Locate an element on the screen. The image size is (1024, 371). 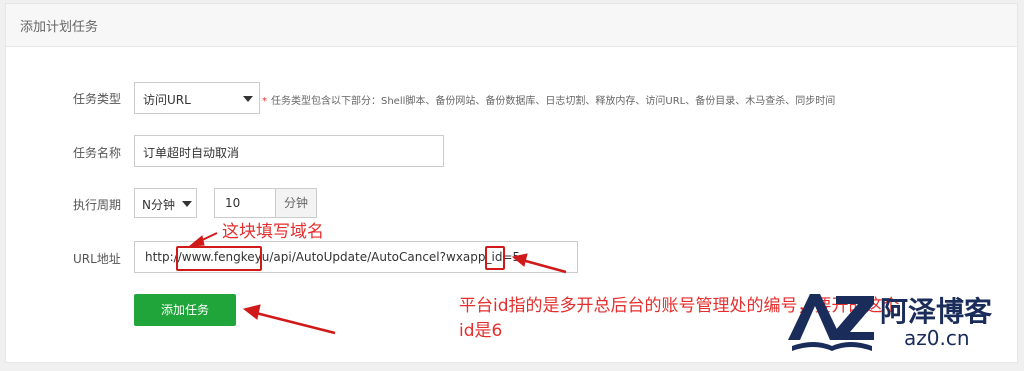
domain-annotation: 这块填写域名 is located at coordinates (273, 232).